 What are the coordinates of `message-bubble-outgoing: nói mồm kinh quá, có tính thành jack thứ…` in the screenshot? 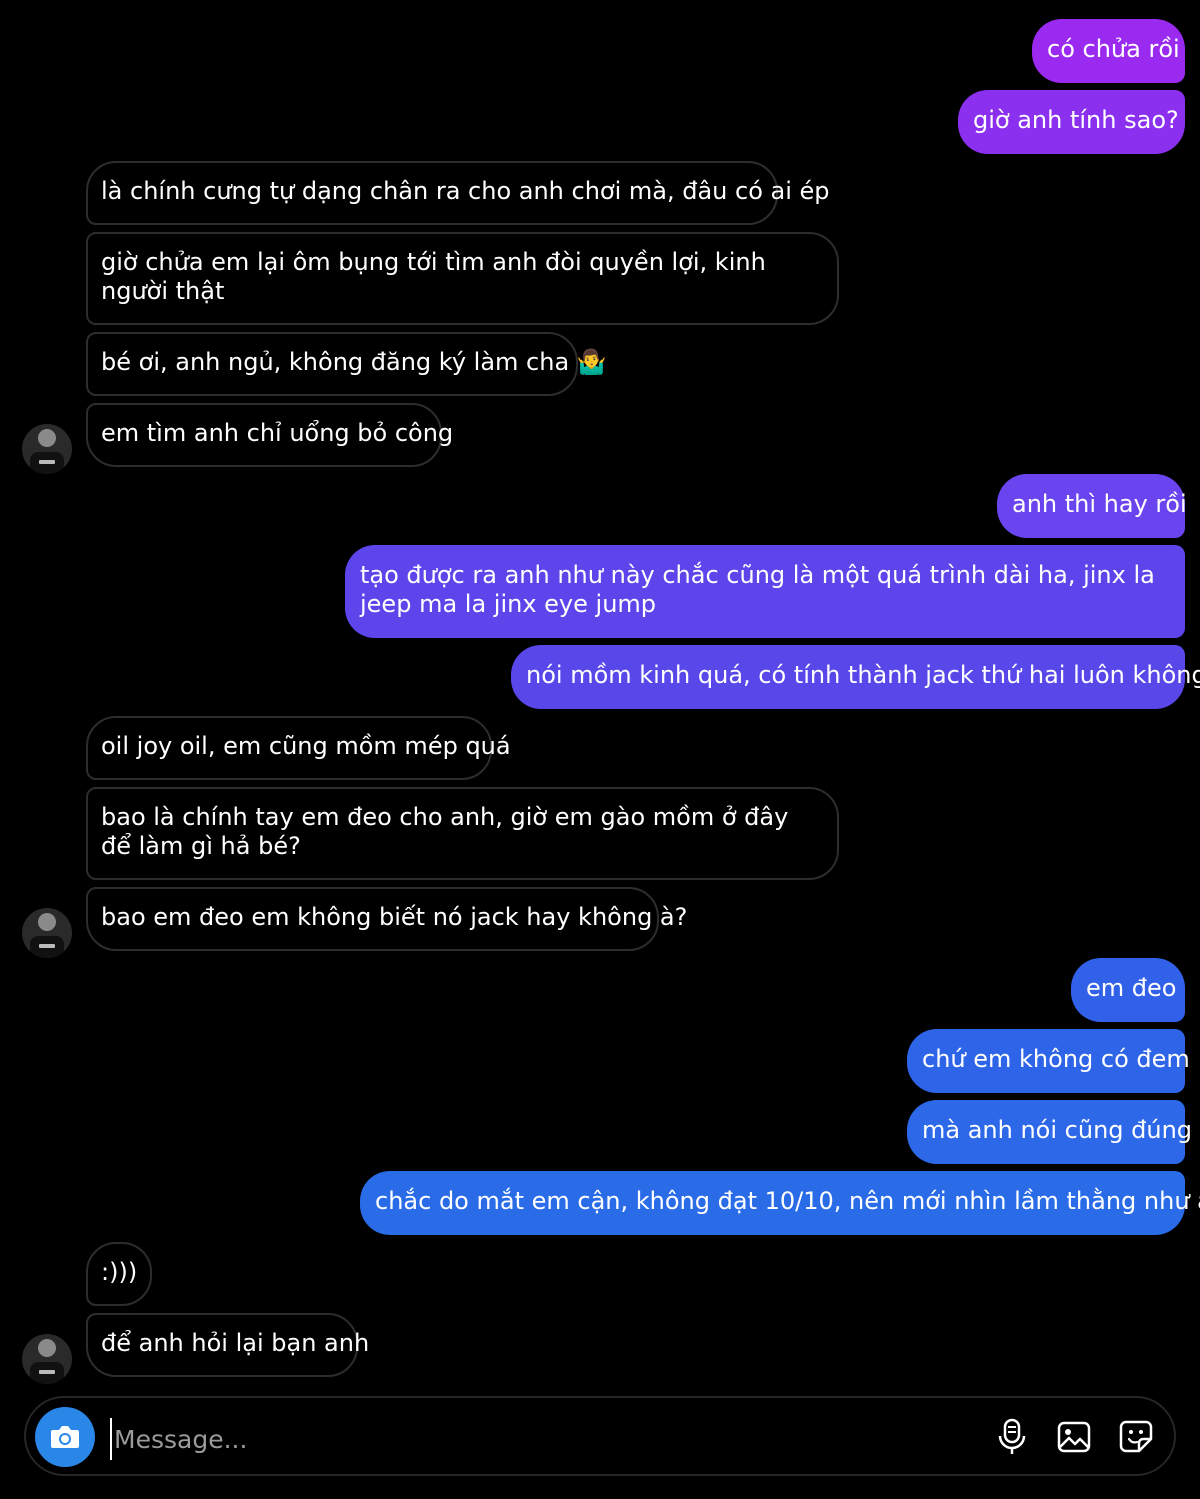 It's located at (855, 677).